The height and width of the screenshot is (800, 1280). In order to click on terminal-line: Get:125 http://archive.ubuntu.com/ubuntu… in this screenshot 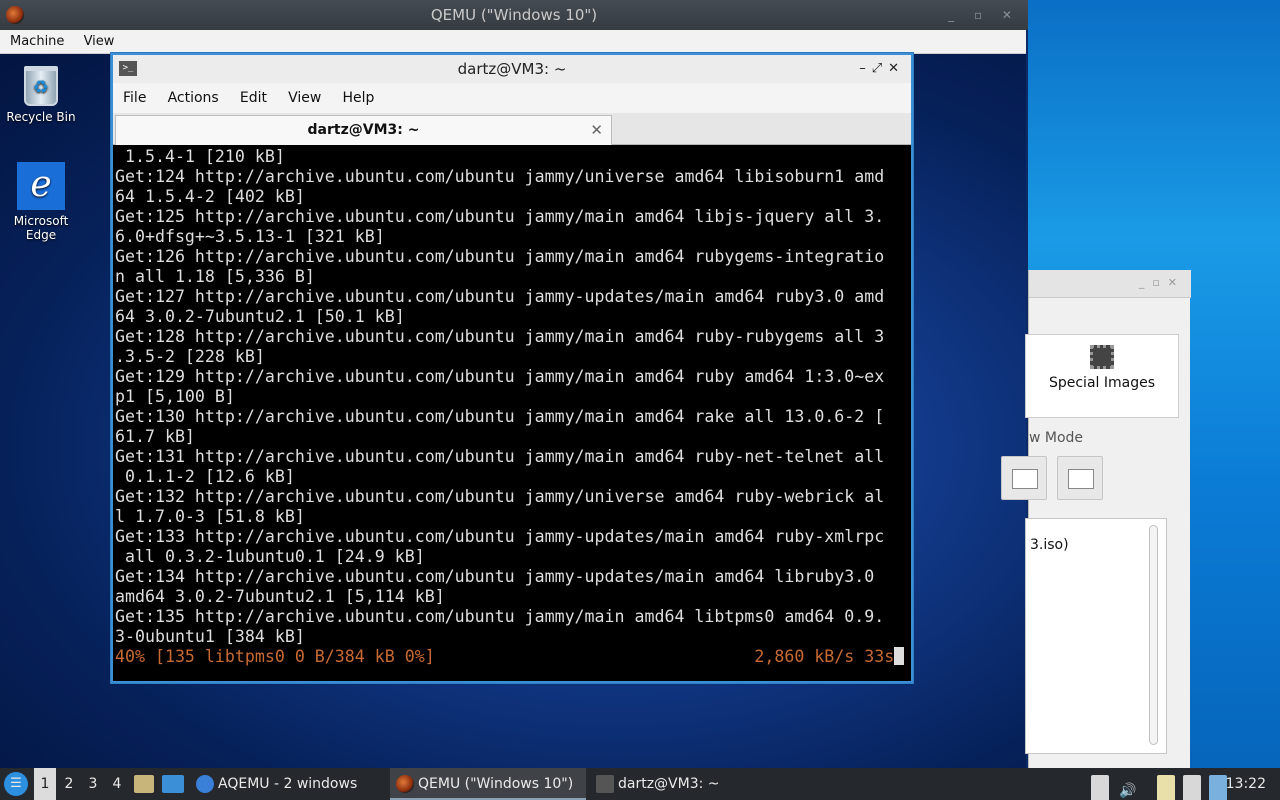, I will do `click(500, 216)`.